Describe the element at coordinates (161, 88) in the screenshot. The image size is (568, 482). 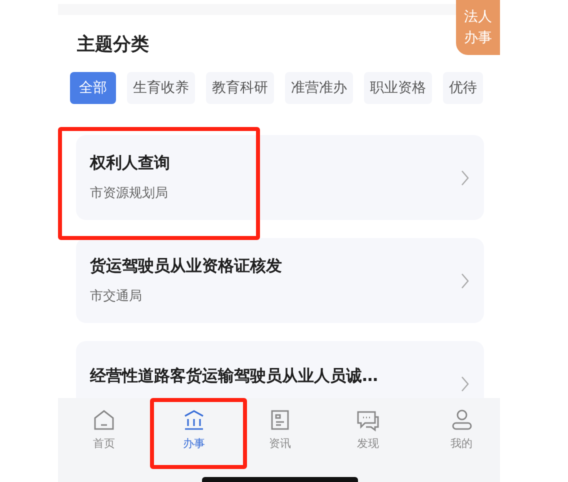
I see `category-chip: 生育收养` at that location.